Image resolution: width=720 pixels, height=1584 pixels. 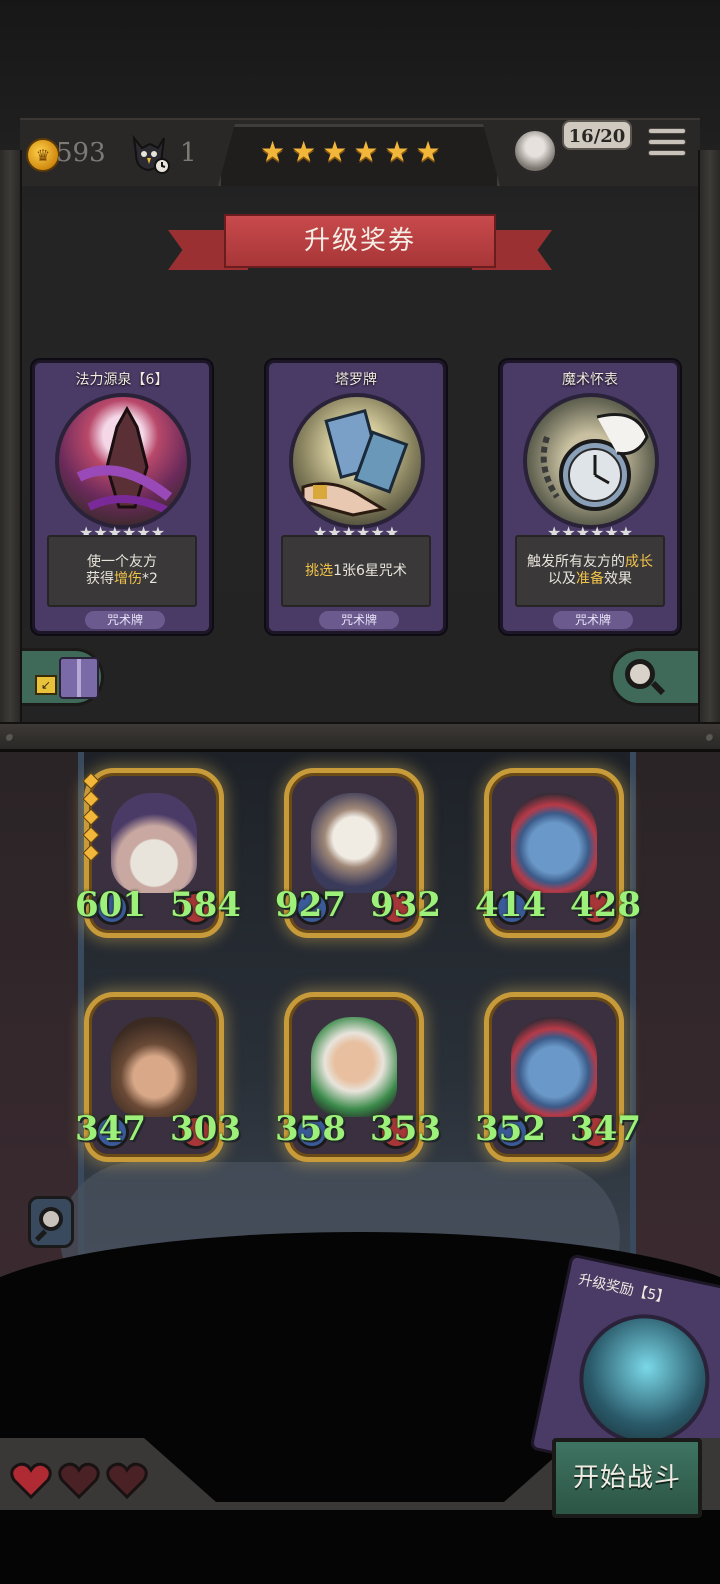 I want to click on frame-bottom, so click(x=360, y=737).